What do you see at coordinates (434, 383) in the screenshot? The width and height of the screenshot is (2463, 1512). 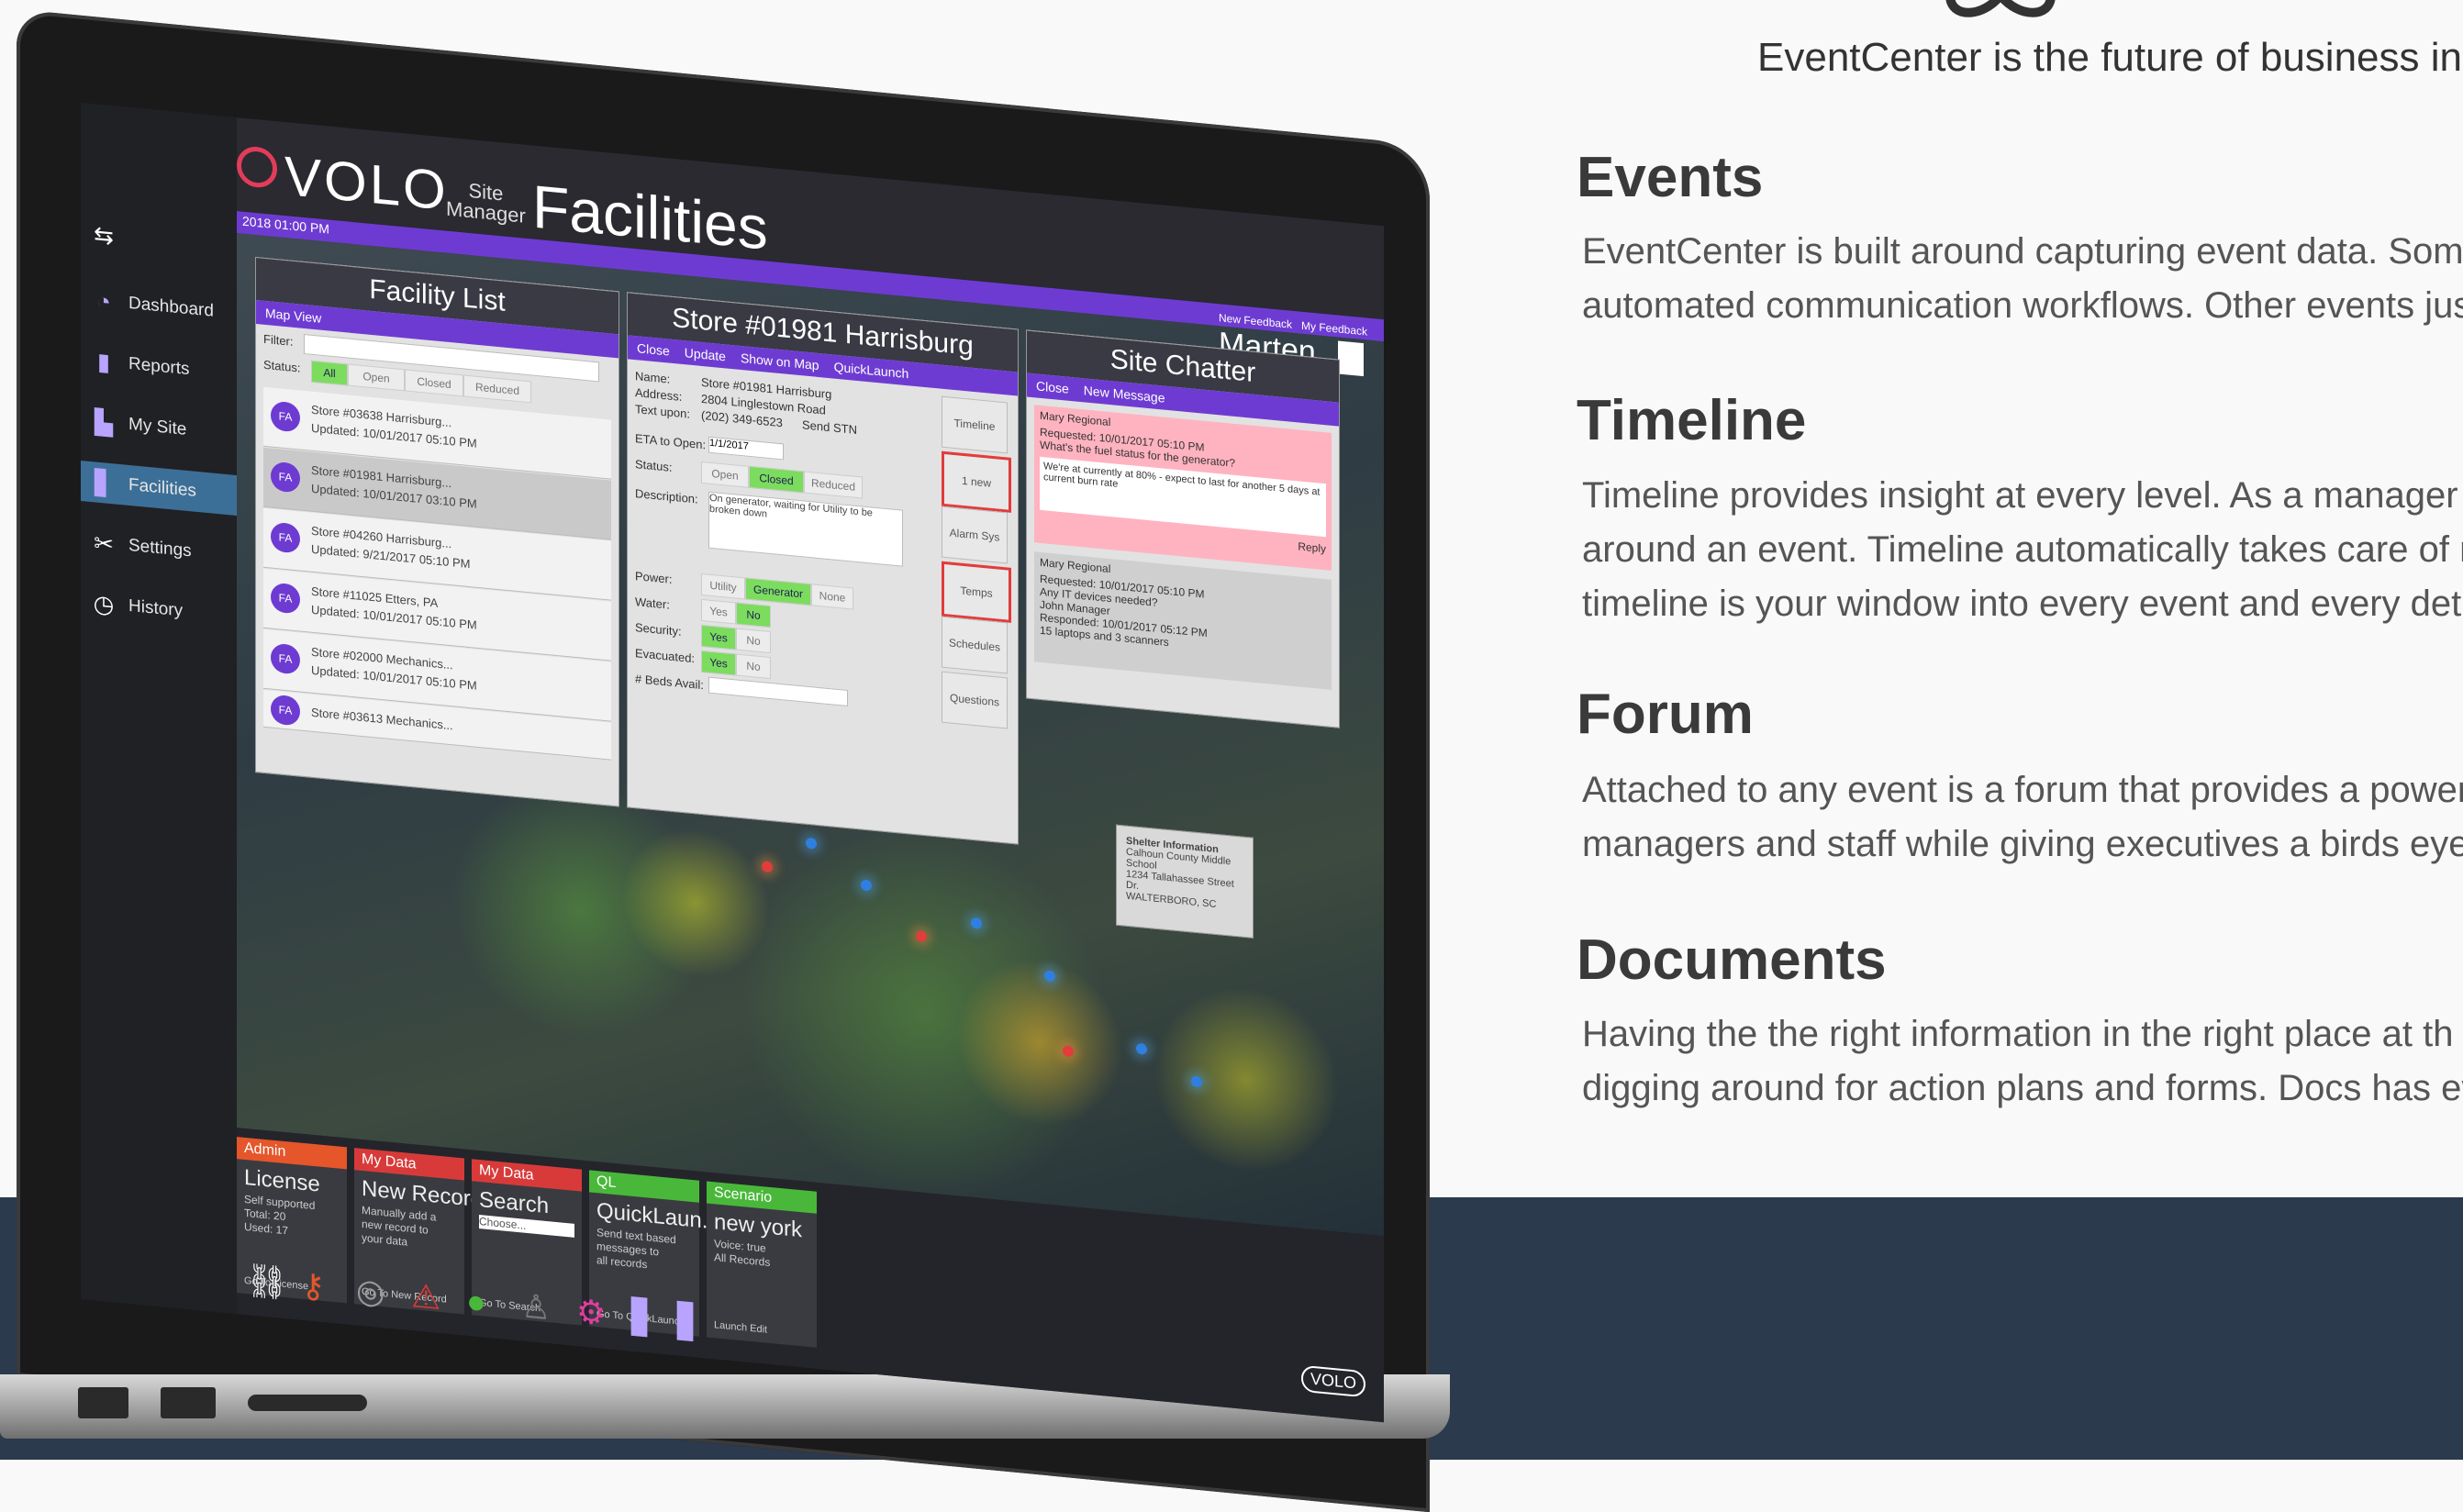 I see `status-closed: Closed` at bounding box center [434, 383].